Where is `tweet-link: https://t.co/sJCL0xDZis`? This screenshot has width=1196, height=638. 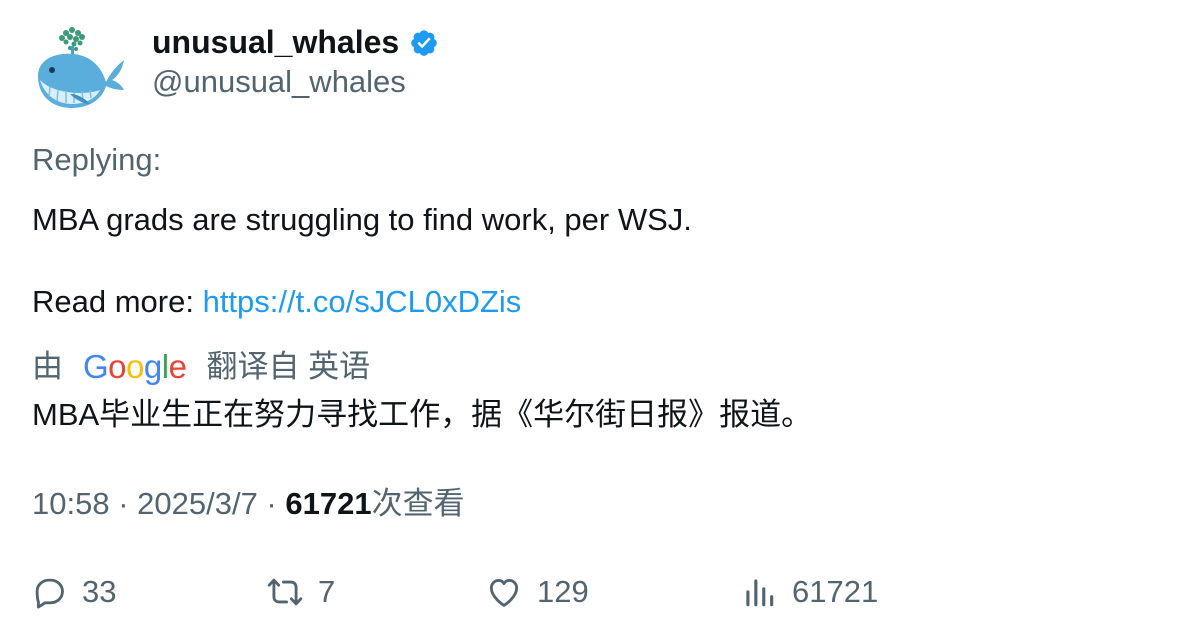 tweet-link: https://t.co/sJCL0xDZis is located at coordinates (362, 301).